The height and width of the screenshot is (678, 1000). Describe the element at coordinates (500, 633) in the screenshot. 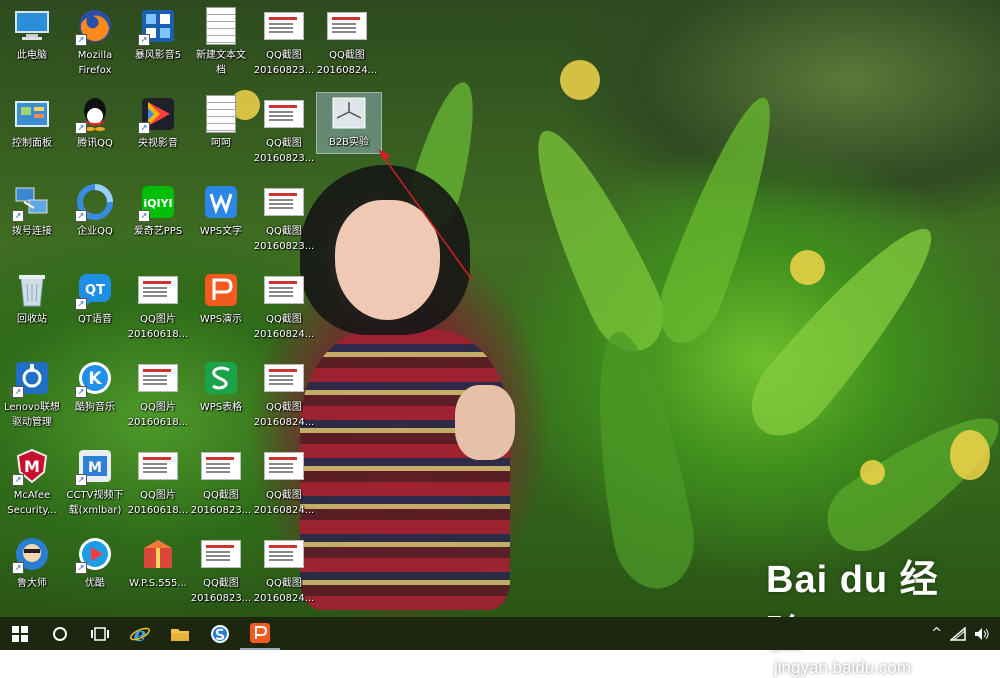

I see `taskbar: e ^` at that location.